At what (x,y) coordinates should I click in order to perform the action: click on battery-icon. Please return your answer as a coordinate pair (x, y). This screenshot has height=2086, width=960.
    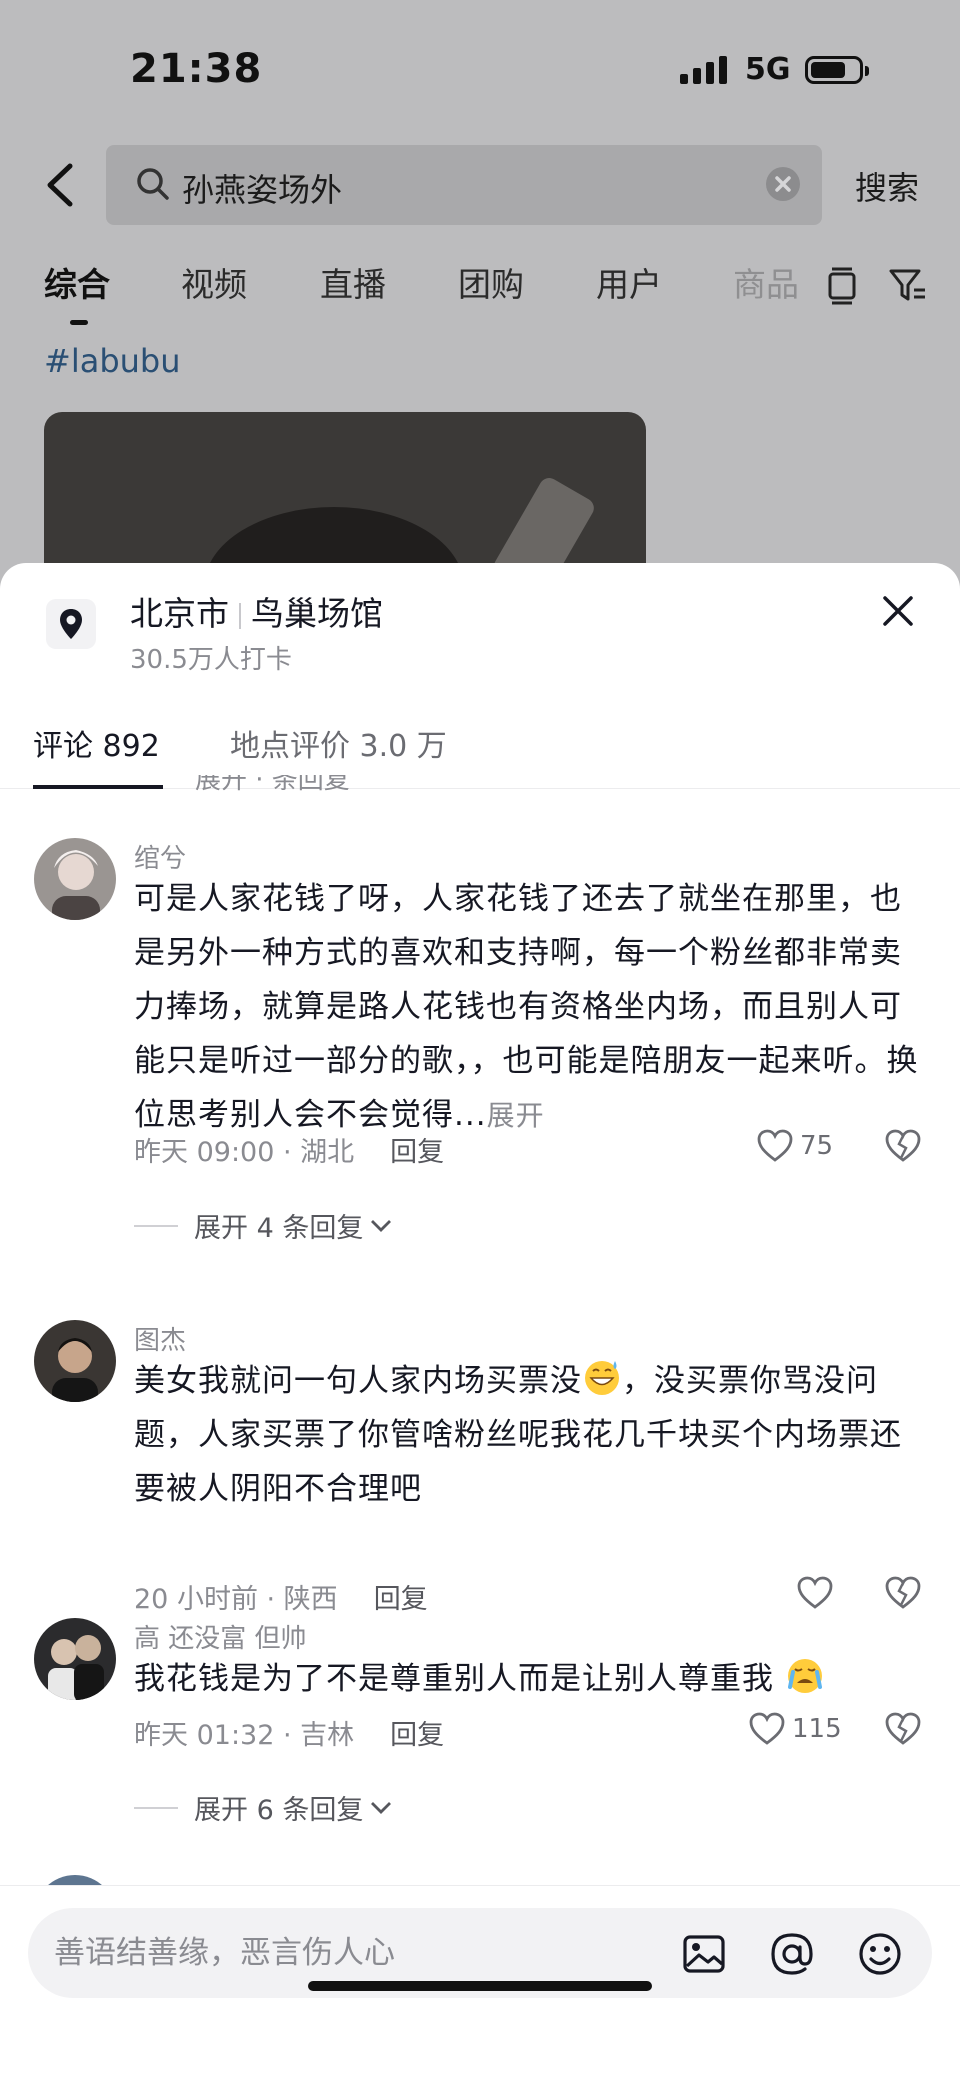
    Looking at the image, I should click on (837, 70).